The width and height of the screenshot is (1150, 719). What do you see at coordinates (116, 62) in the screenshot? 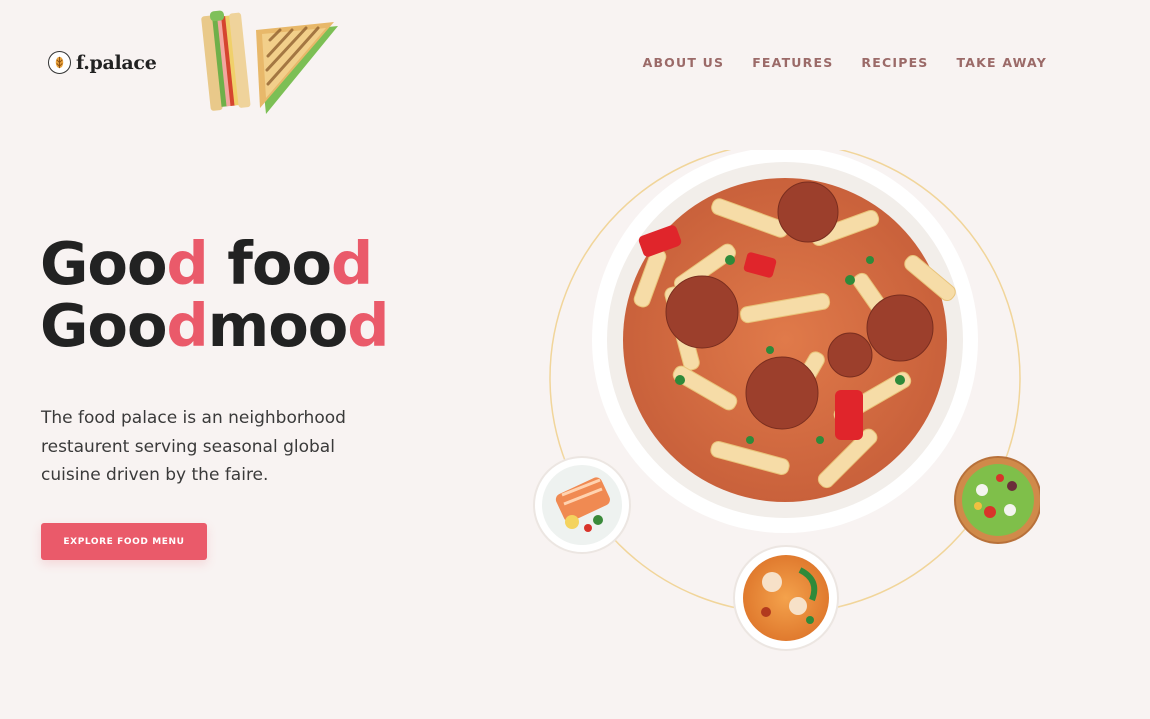
I see `brand-name: f.palace` at bounding box center [116, 62].